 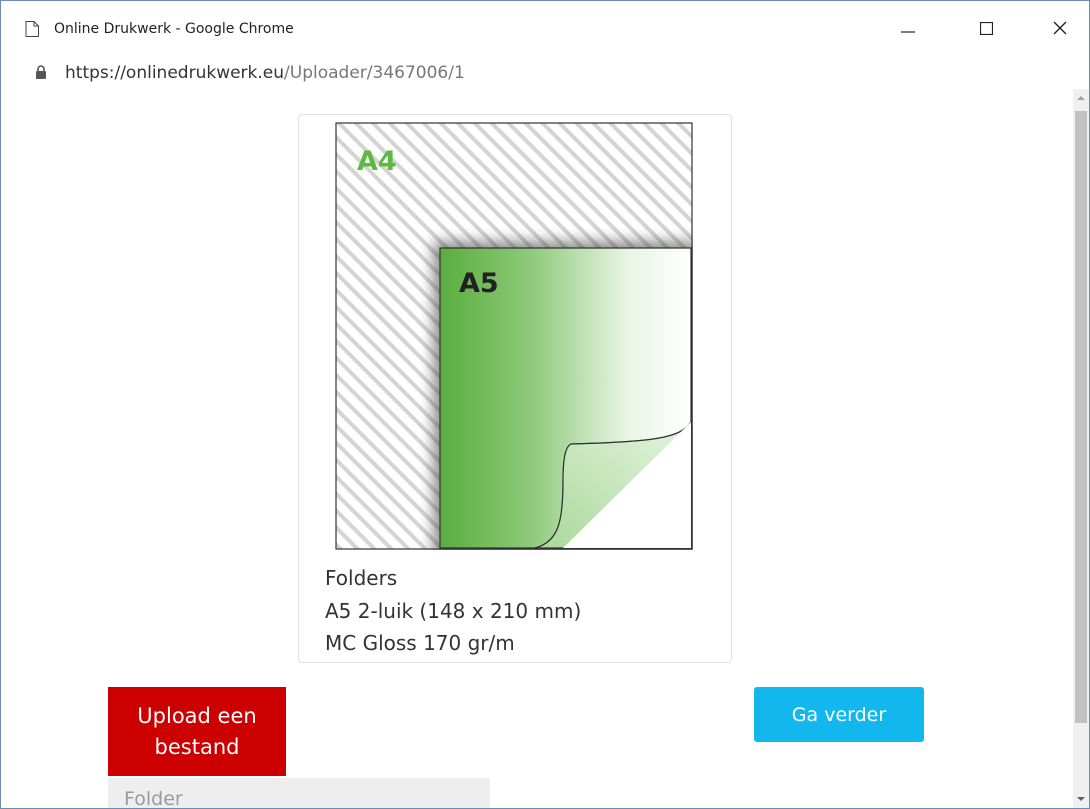 I want to click on close-icon, so click(x=1060, y=28).